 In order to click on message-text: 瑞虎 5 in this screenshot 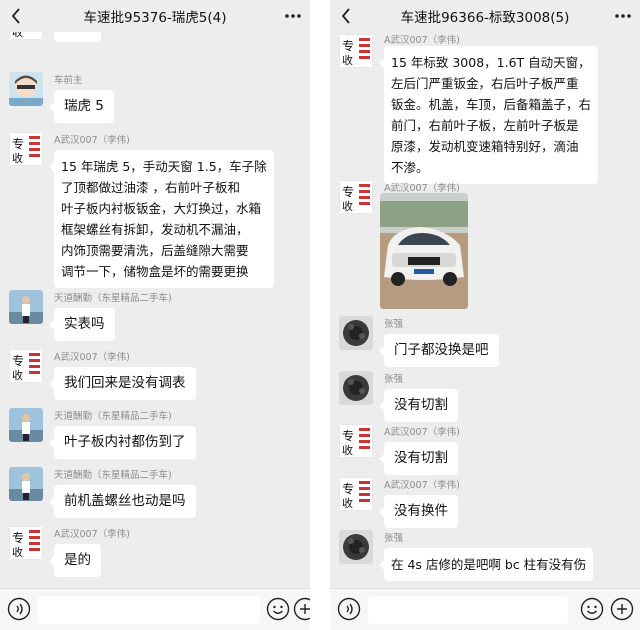, I will do `click(84, 106)`.